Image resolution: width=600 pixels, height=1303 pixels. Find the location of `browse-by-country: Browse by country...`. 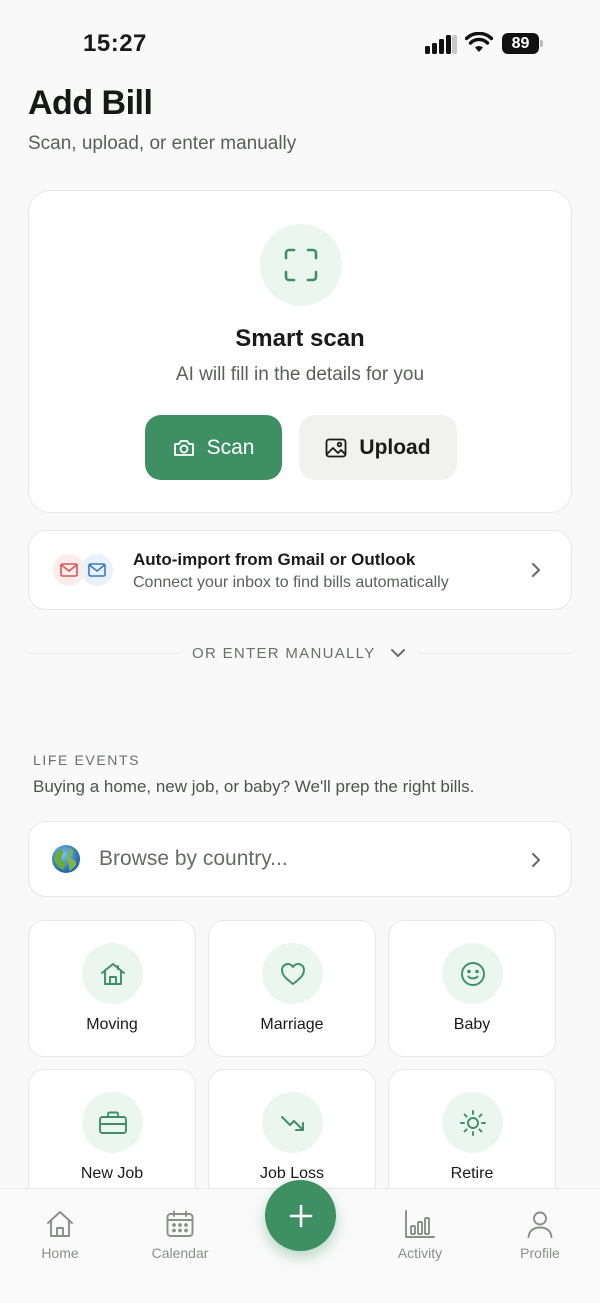

browse-by-country: Browse by country... is located at coordinates (300, 859).